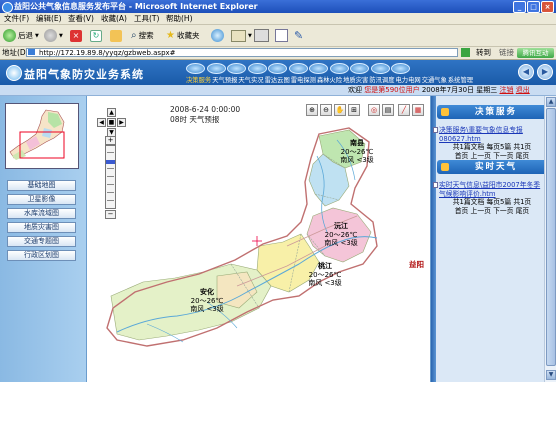 The image size is (556, 424). Describe the element at coordinates (110, 177) in the screenshot. I see `zoom-slider` at that location.